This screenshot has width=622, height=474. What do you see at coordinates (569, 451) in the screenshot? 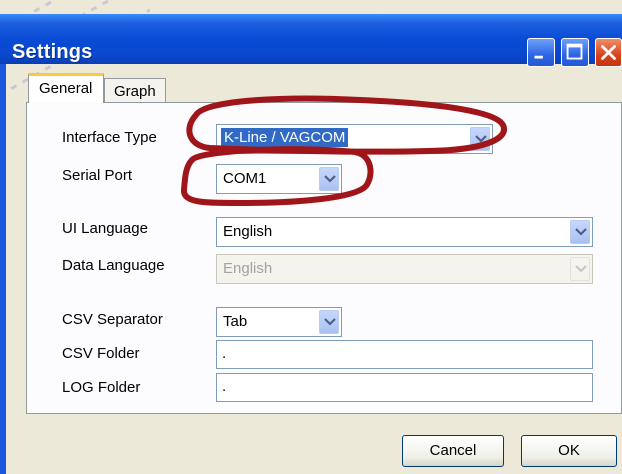
I see `ok-button: OK` at bounding box center [569, 451].